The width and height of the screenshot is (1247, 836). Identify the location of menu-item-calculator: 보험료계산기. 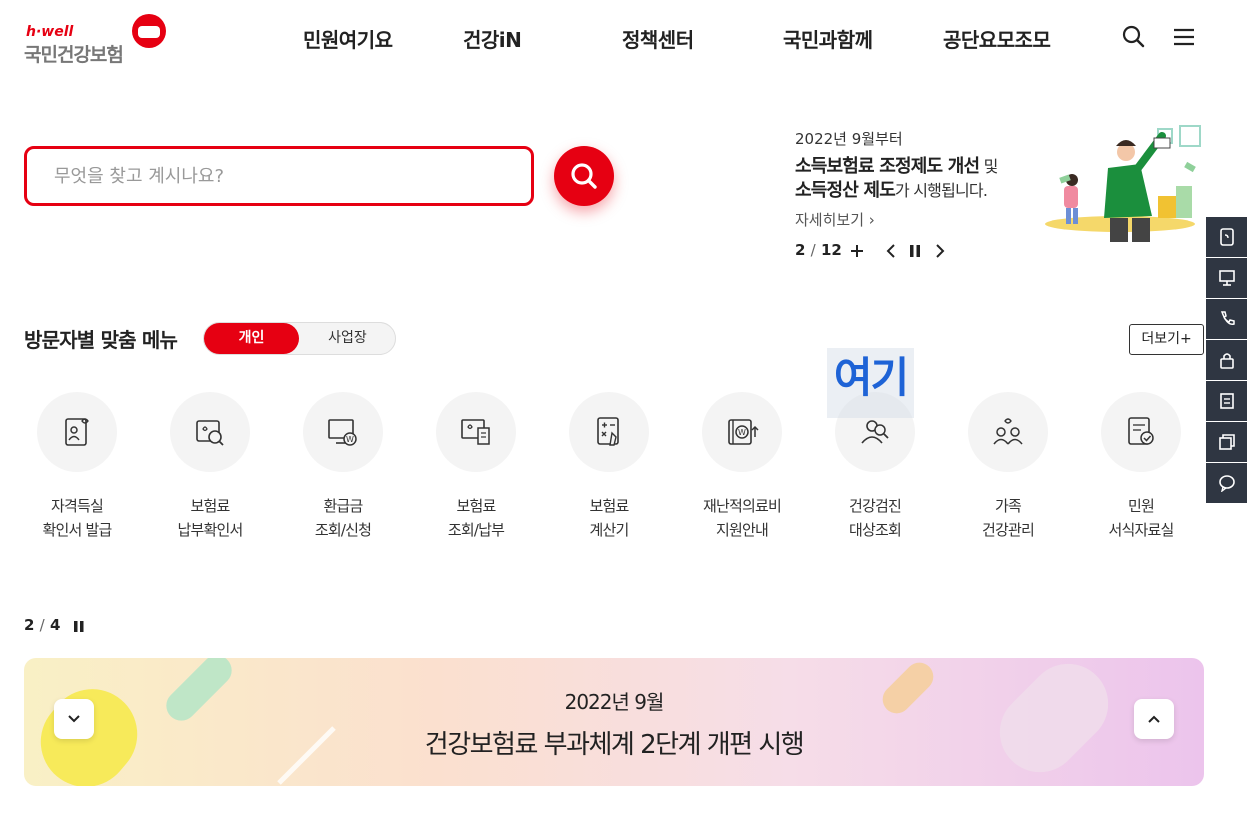
(609, 472).